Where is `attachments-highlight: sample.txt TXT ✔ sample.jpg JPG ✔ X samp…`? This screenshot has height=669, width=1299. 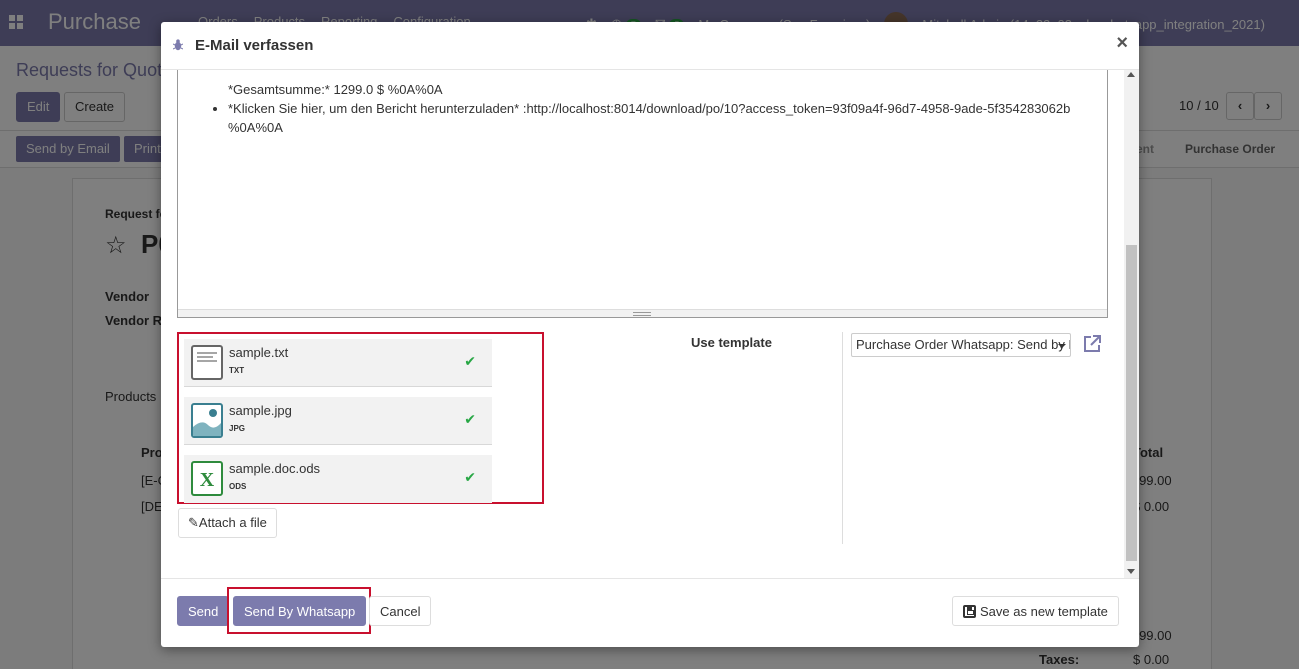 attachments-highlight: sample.txt TXT ✔ sample.jpg JPG ✔ X samp… is located at coordinates (360, 418).